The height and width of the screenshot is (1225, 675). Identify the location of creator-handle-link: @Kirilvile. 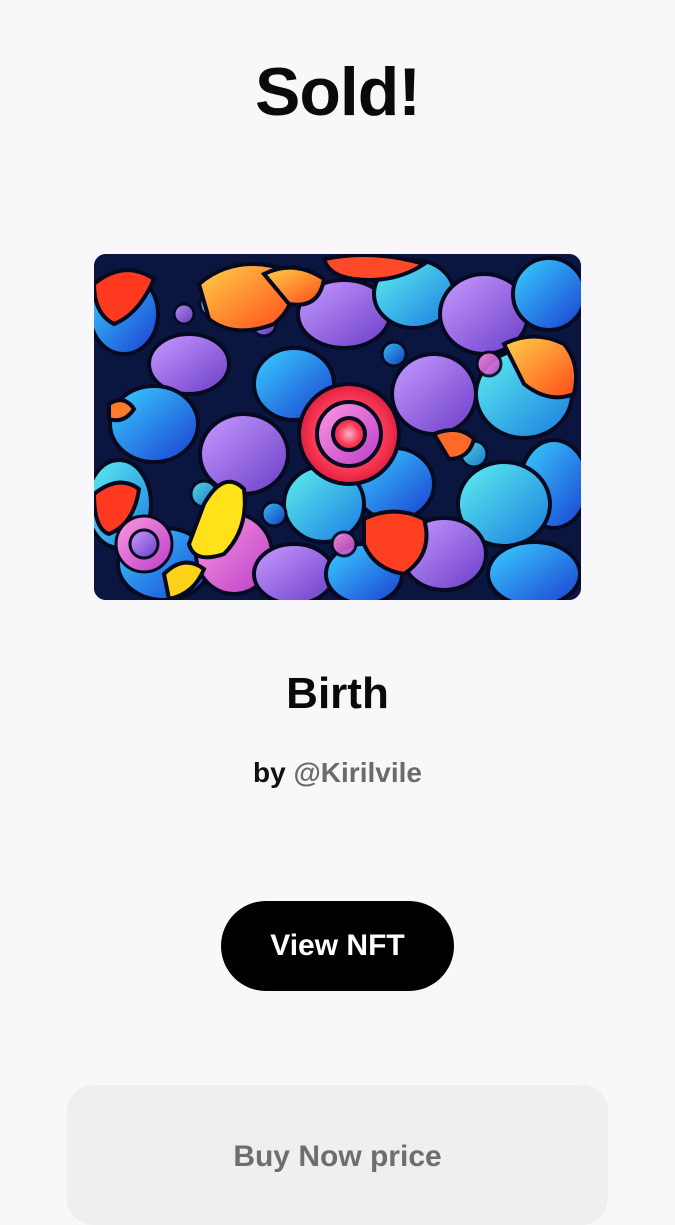
(358, 772).